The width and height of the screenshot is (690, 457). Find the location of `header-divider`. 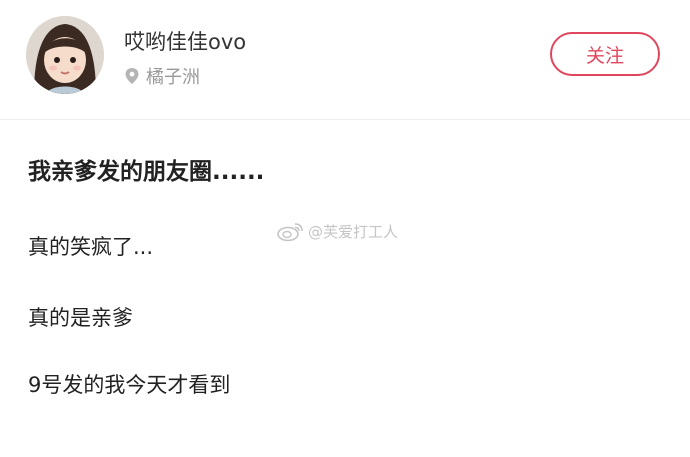

header-divider is located at coordinates (345, 119).